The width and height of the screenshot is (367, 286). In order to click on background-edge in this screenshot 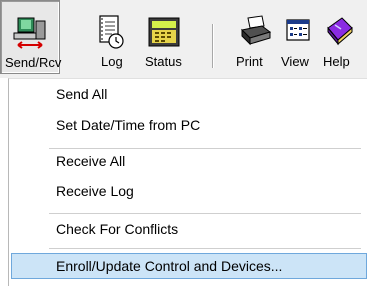, I will do `click(4, 182)`.